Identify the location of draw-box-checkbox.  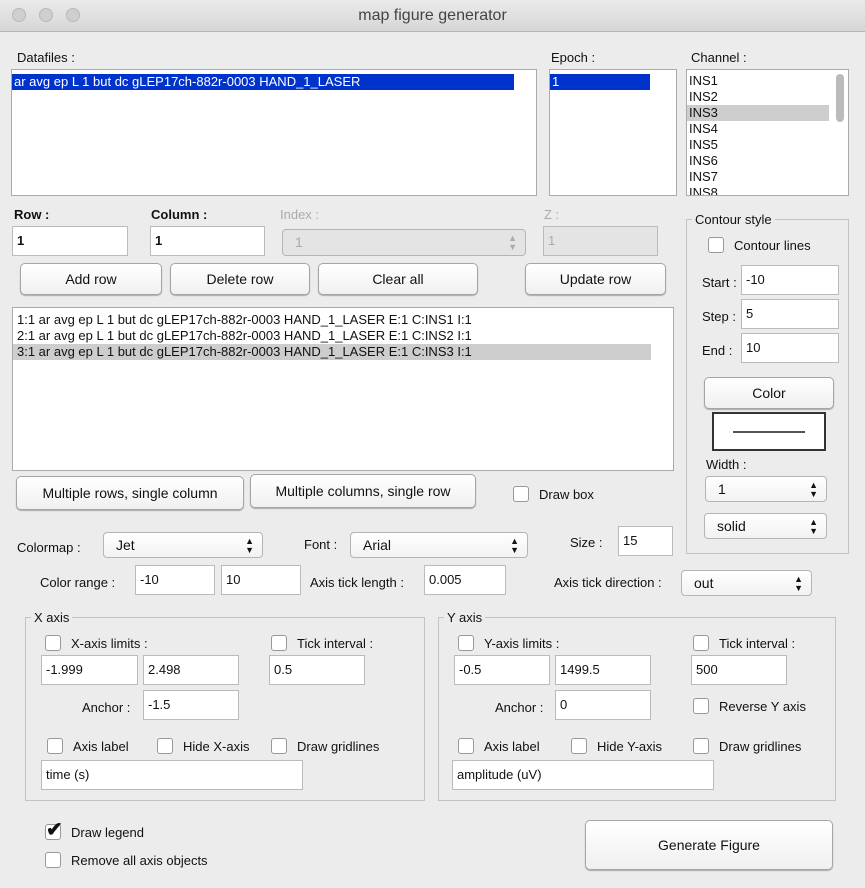
(521, 494).